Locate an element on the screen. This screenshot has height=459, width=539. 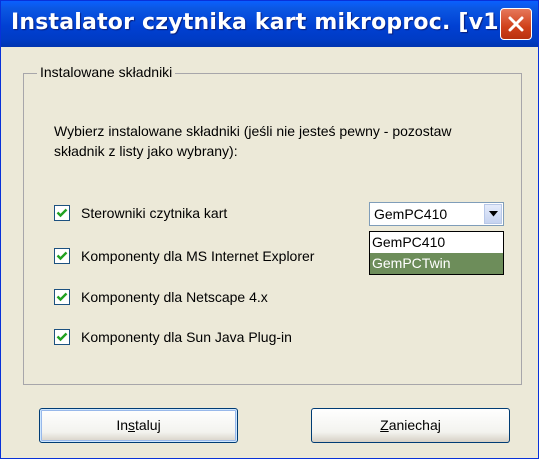
cancel-button: Zaniechaj is located at coordinates (410, 425).